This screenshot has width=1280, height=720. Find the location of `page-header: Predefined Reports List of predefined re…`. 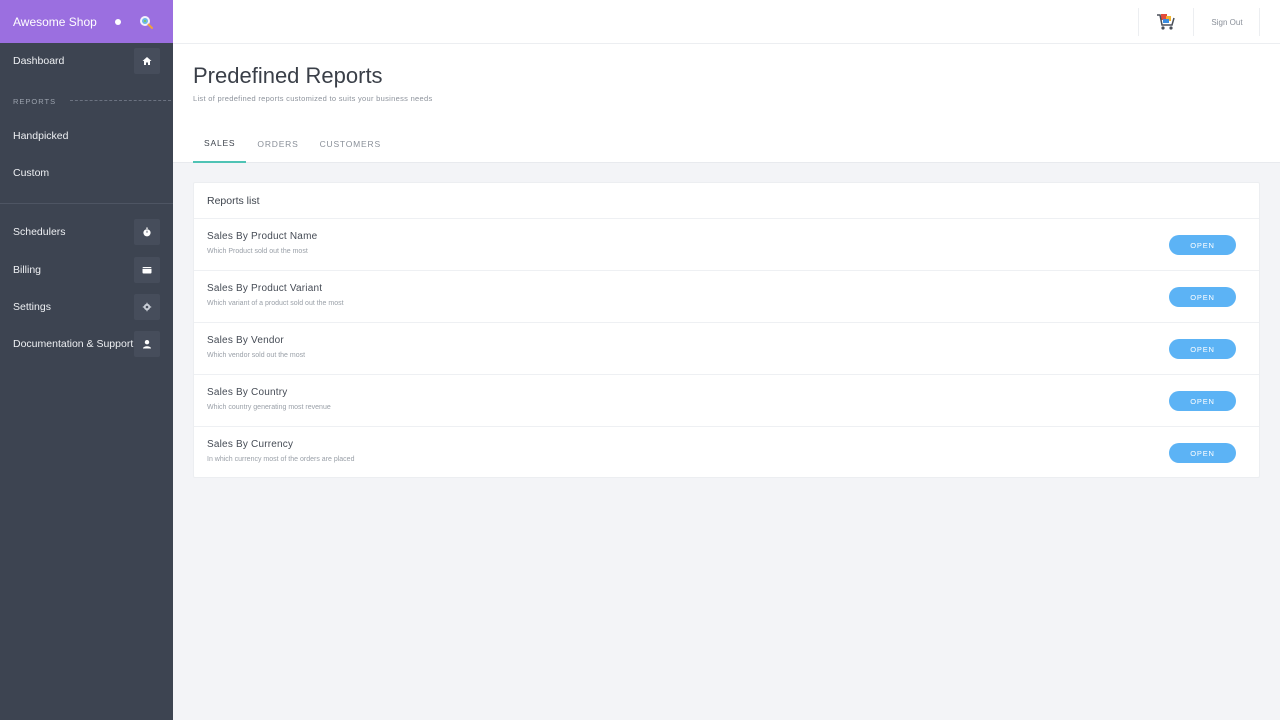

page-header: Predefined Reports List of predefined re… is located at coordinates (726, 103).